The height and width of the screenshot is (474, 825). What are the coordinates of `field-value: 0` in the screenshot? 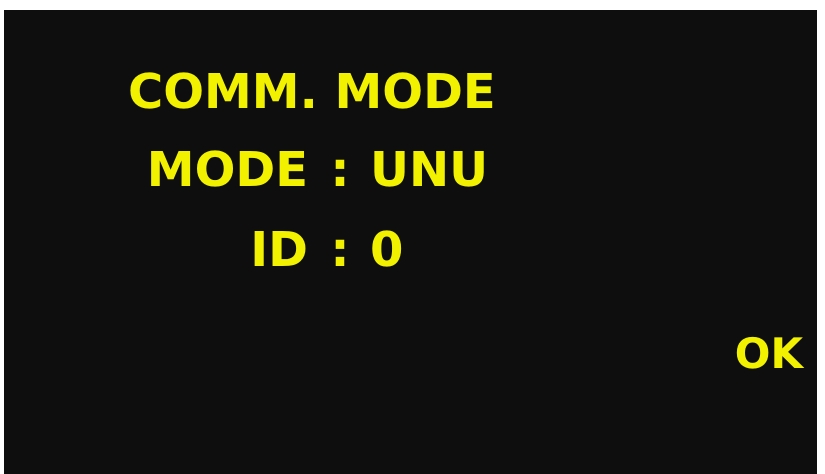 It's located at (387, 250).